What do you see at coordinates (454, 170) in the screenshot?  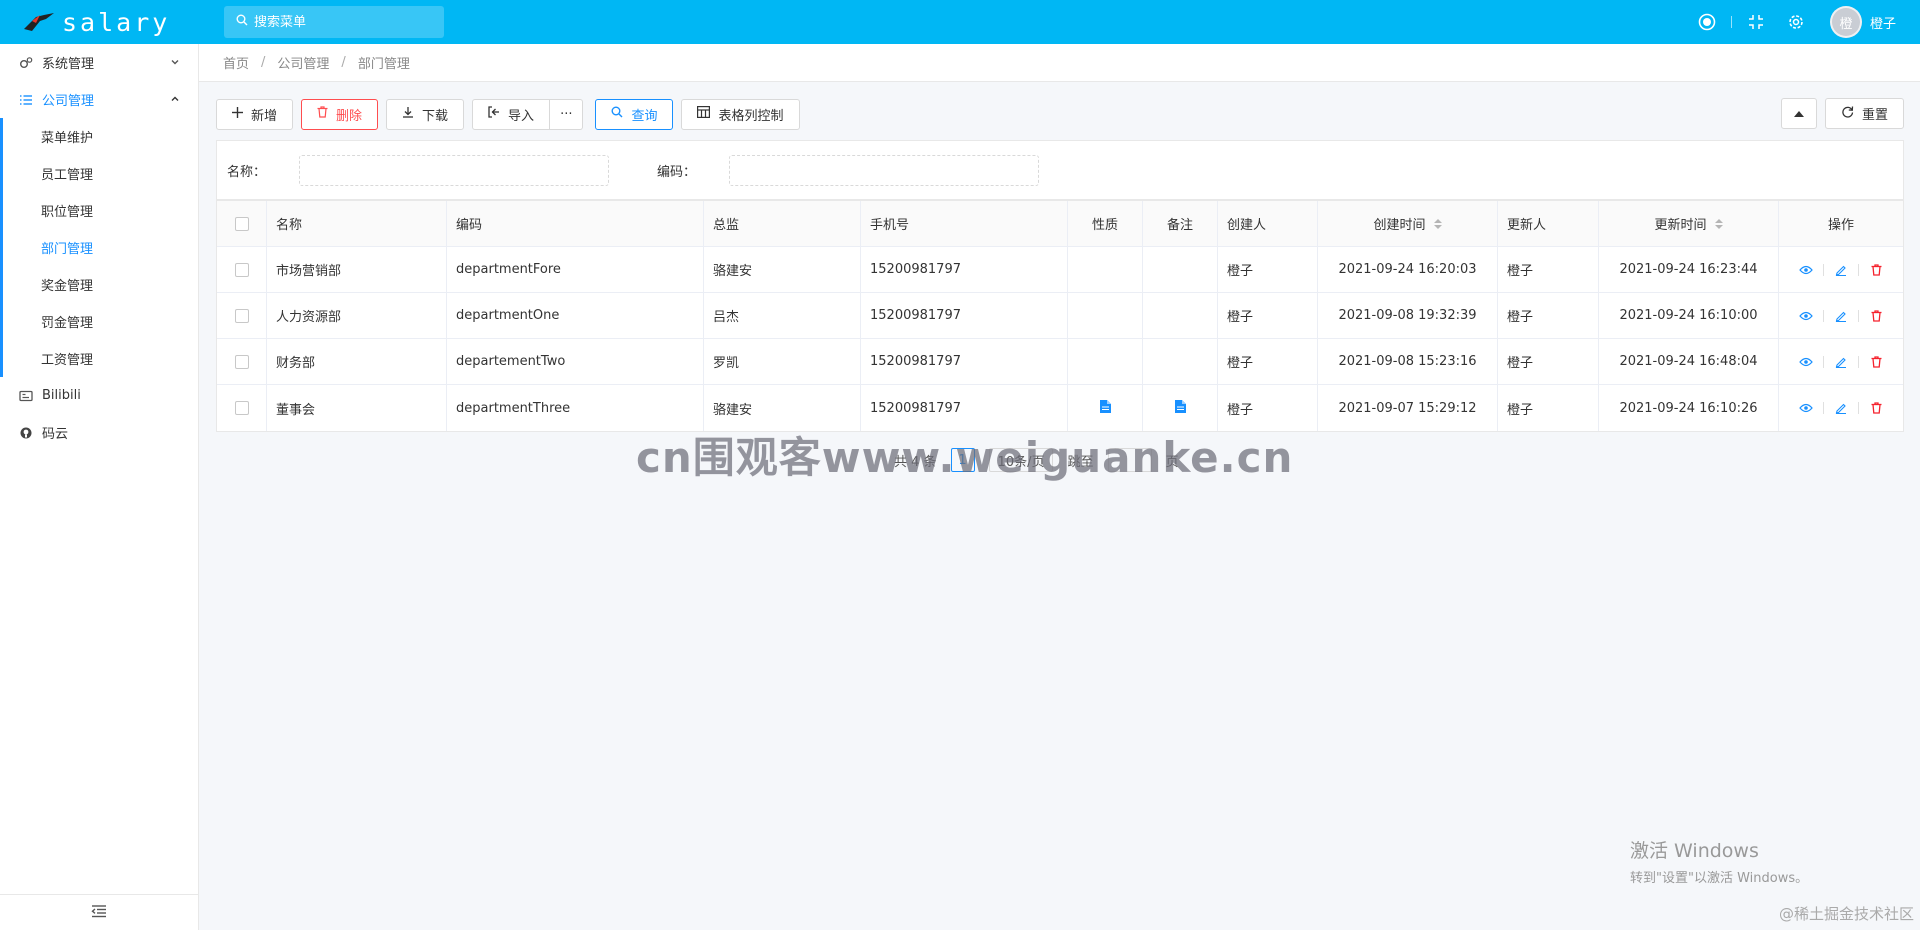 I see `name-filter-input` at bounding box center [454, 170].